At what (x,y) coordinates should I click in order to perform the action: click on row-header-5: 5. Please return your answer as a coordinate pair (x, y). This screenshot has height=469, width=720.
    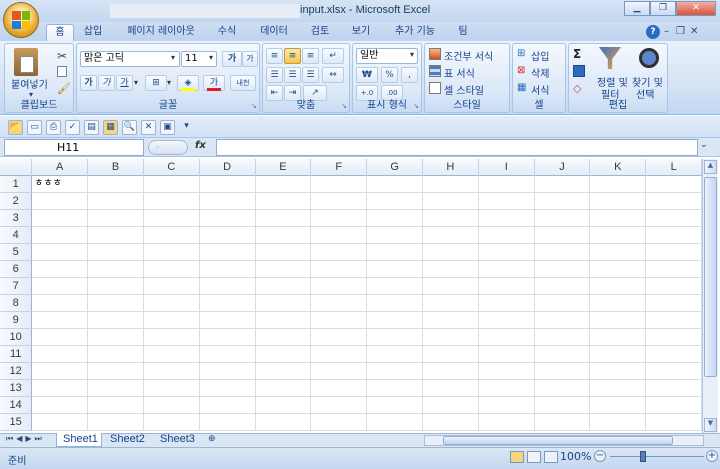
    Looking at the image, I should click on (16, 252).